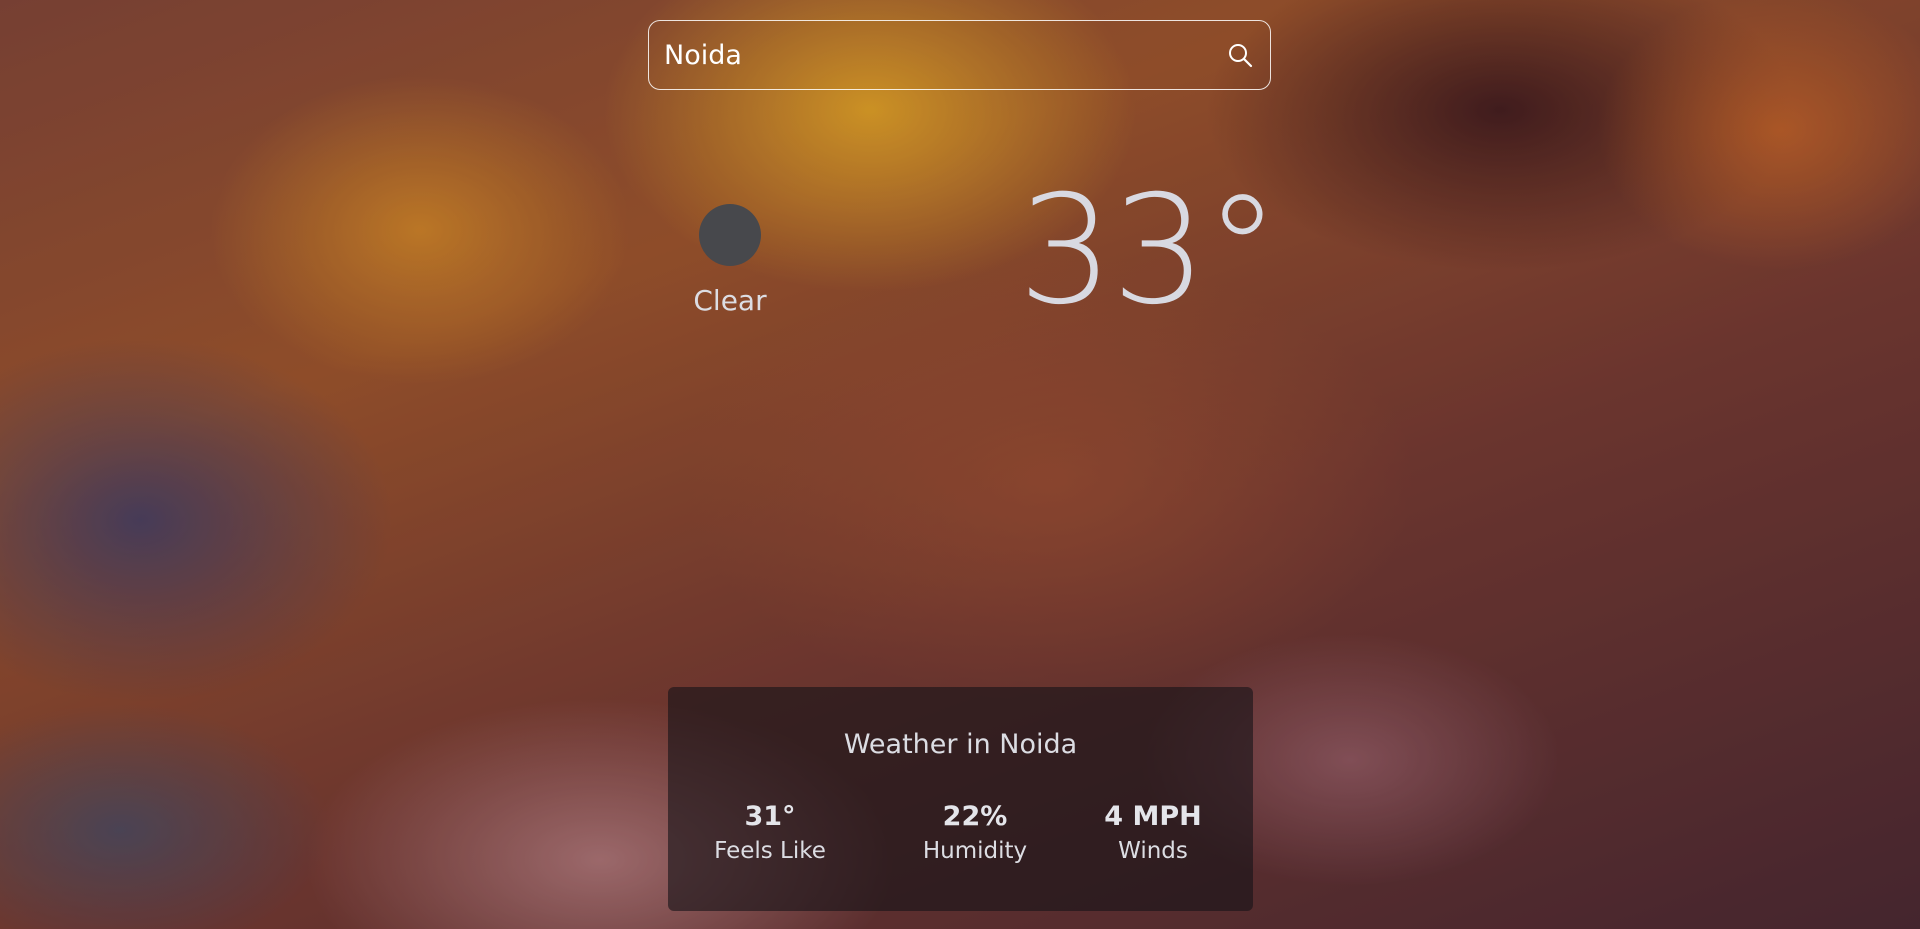 The width and height of the screenshot is (1920, 929). I want to click on card-title: Weather in Noida, so click(960, 744).